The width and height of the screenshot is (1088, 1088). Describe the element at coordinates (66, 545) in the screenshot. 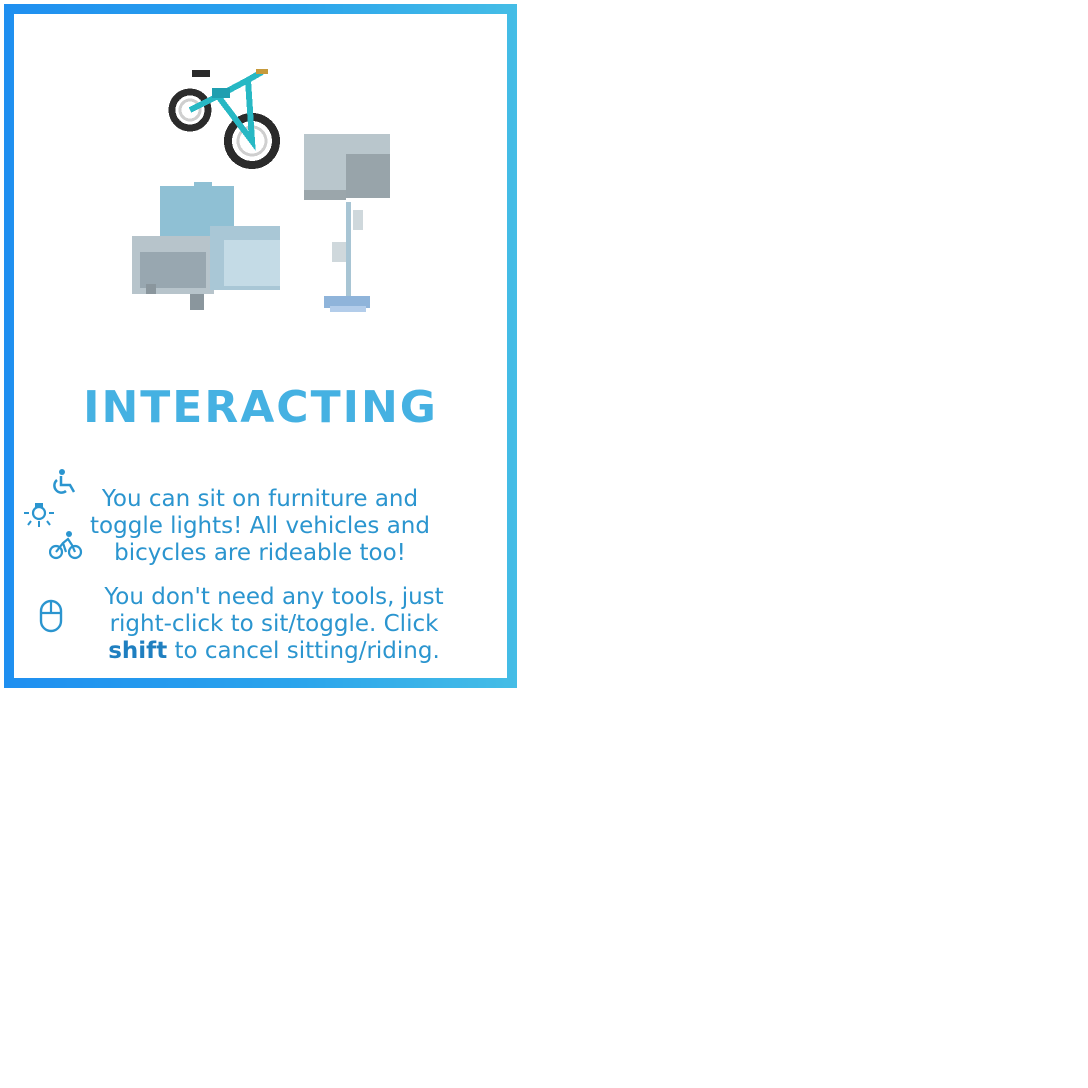

I see `cyclist-icon` at that location.